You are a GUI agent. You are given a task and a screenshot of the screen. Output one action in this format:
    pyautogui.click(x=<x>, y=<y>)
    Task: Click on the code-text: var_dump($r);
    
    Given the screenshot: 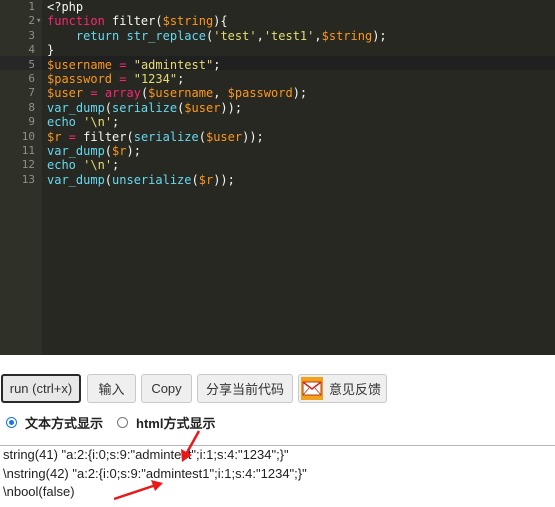 What is the action you would take?
    pyautogui.click(x=94, y=151)
    